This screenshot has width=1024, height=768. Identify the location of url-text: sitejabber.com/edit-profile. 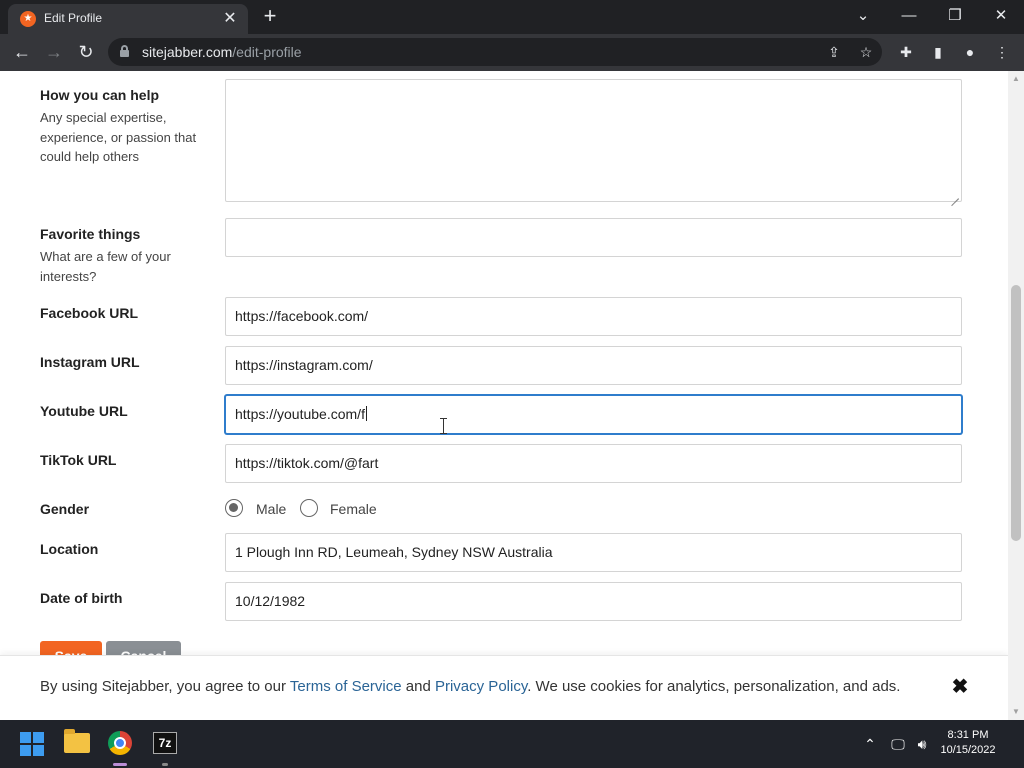
(222, 52).